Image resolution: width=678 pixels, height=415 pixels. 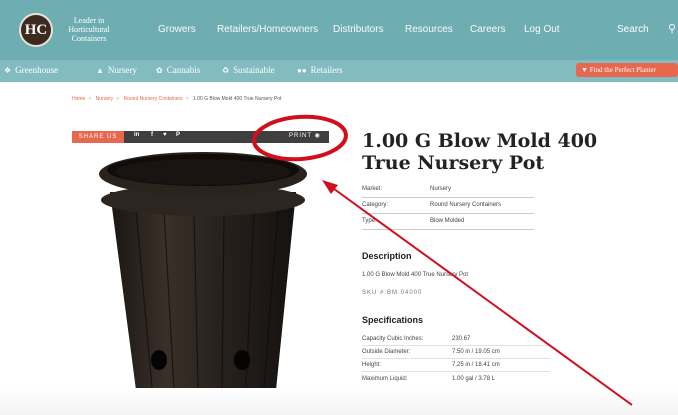 I want to click on description-heading: Description, so click(x=387, y=256).